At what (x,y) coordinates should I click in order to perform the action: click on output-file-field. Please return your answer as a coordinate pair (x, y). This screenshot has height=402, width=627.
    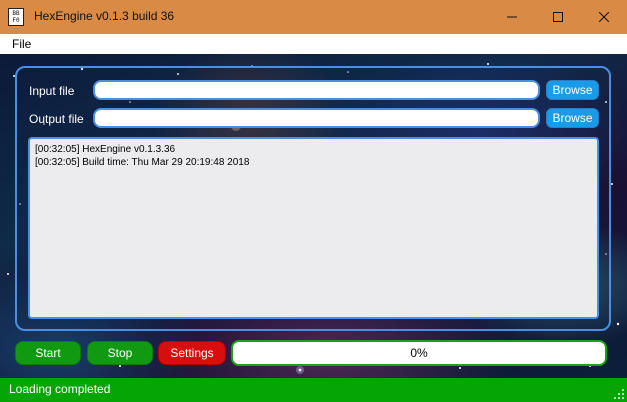
    Looking at the image, I should click on (316, 118).